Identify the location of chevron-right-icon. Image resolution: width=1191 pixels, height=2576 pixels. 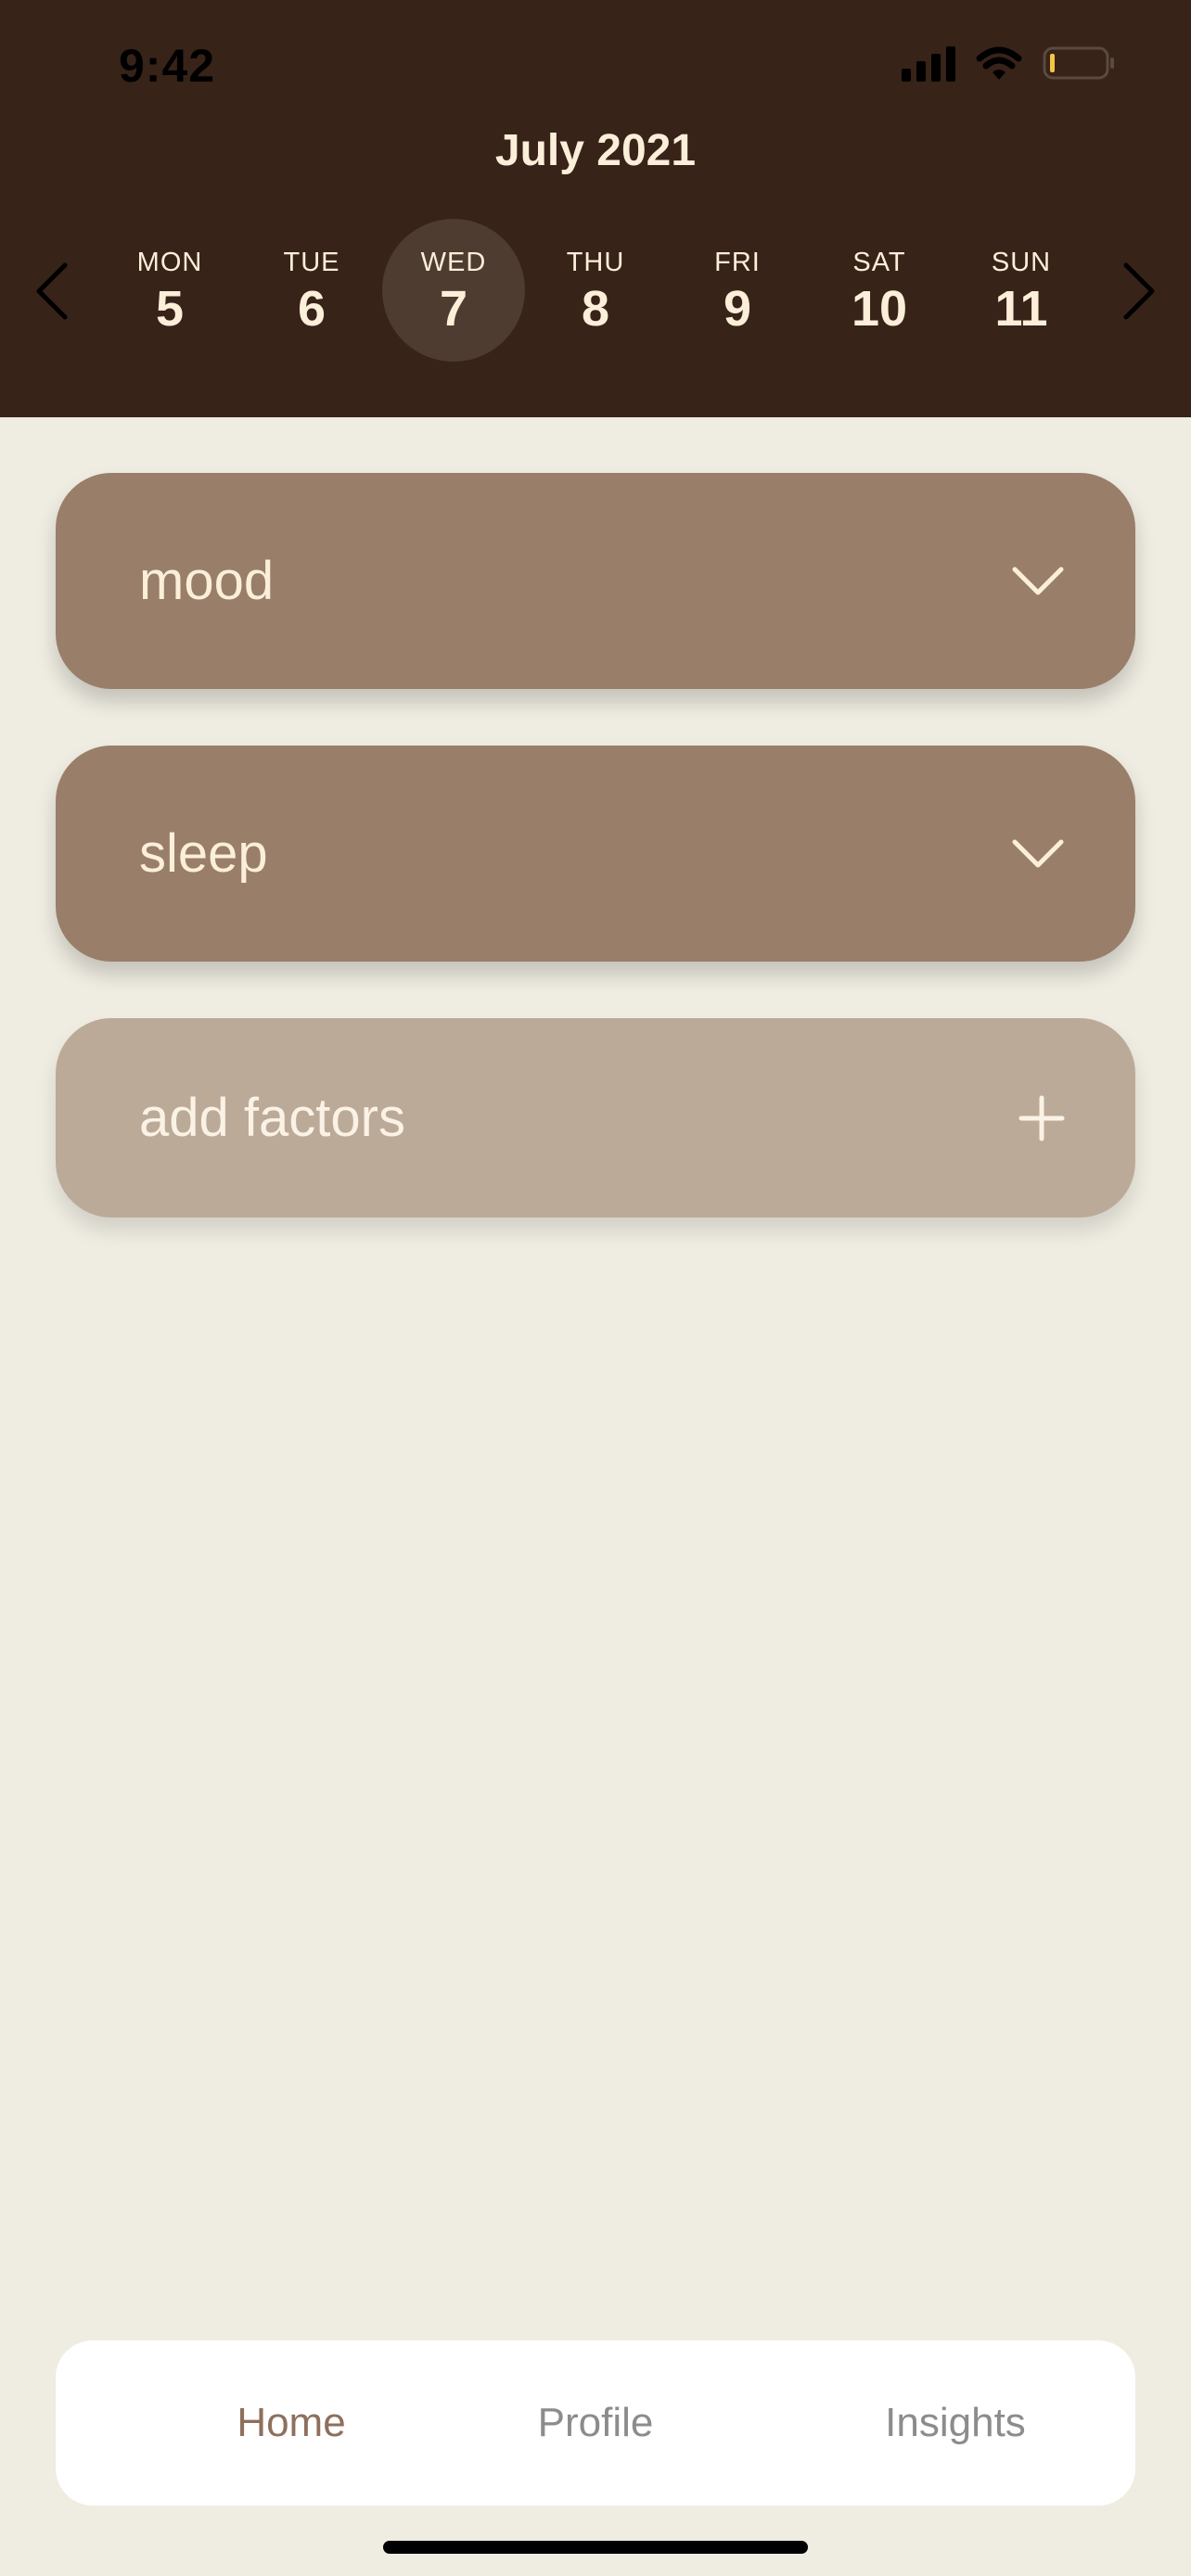
(1139, 291).